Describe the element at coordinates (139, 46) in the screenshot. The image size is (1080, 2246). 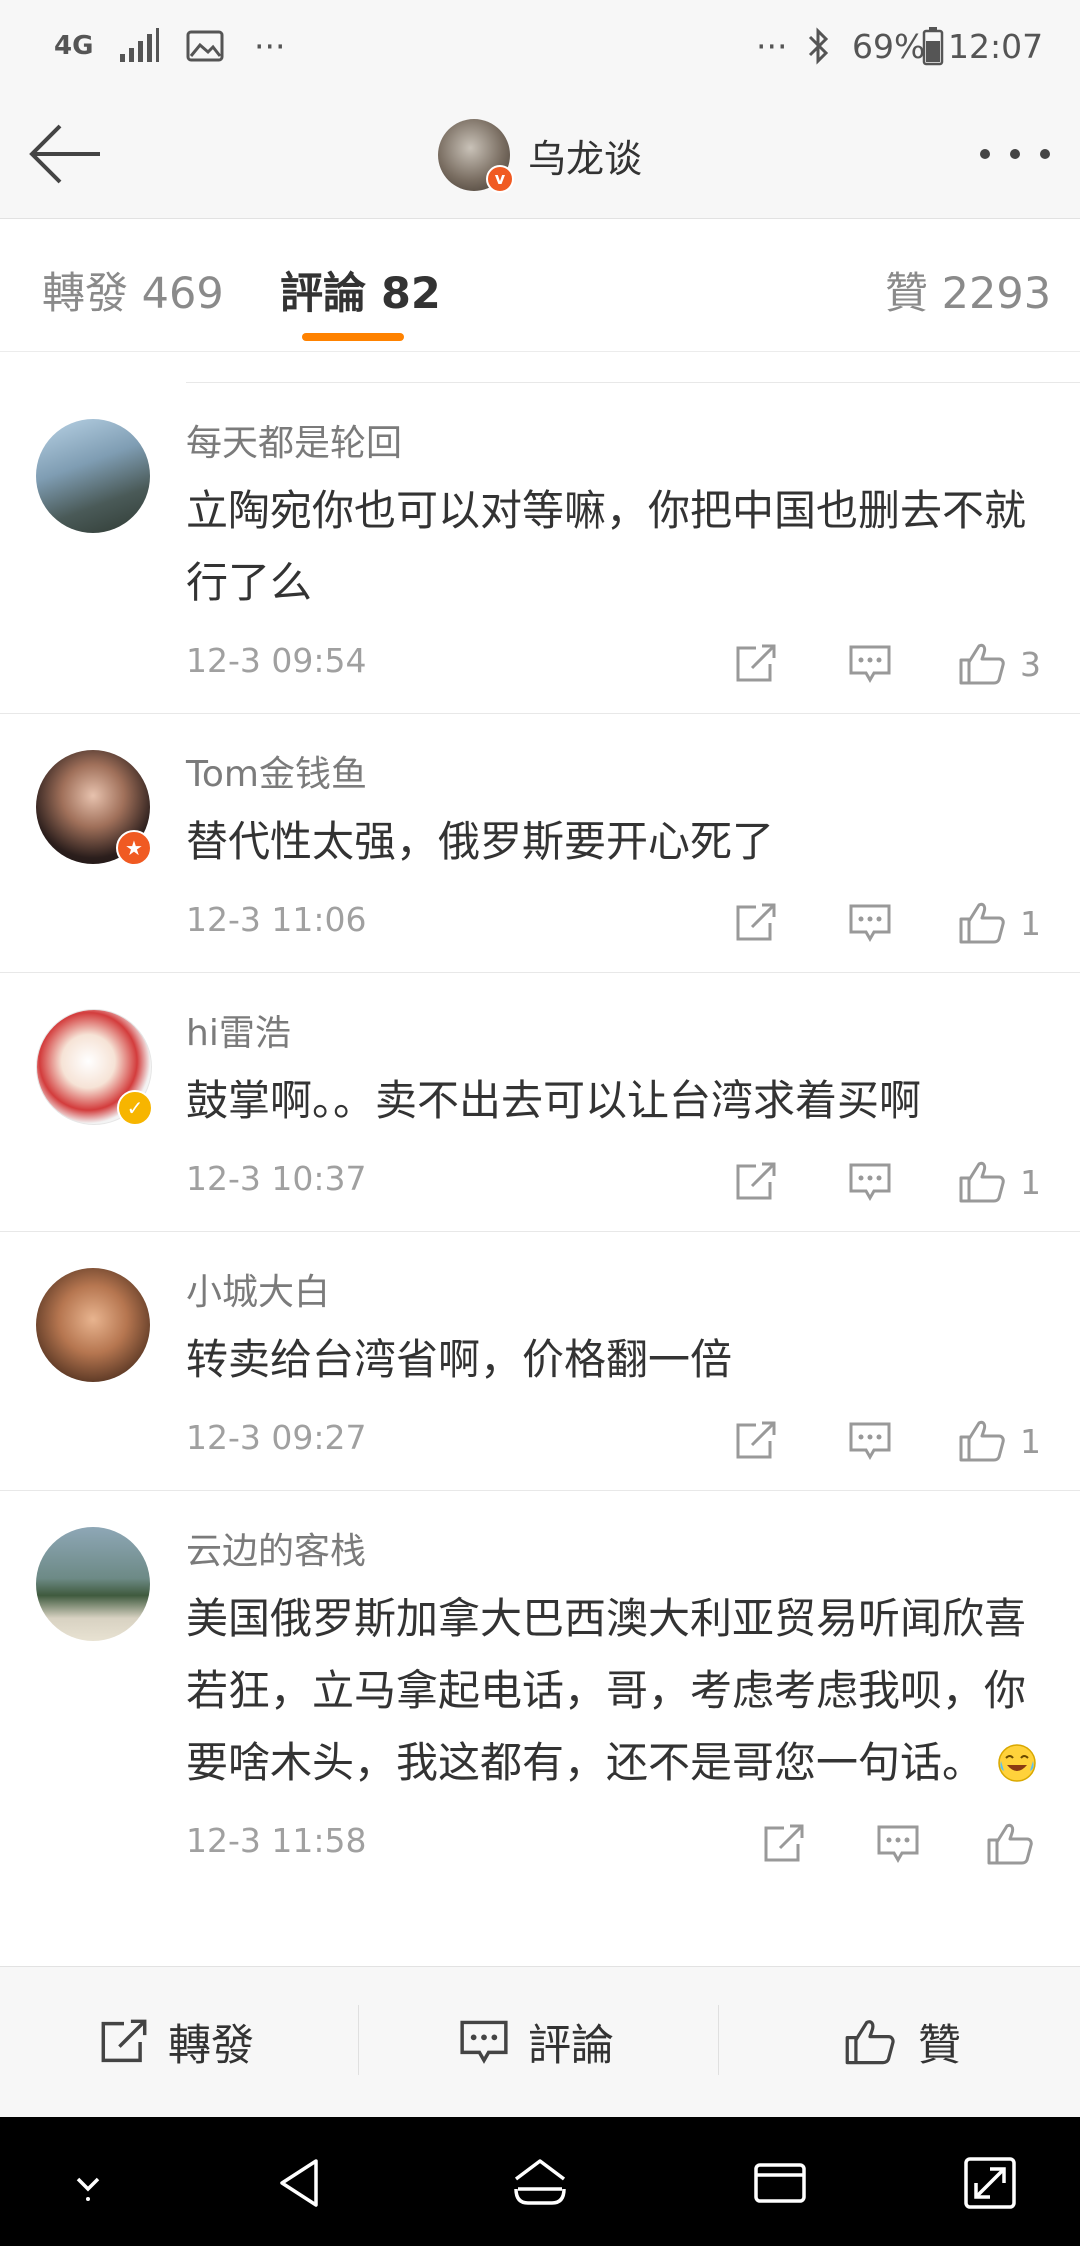
I see `signal-icon` at that location.